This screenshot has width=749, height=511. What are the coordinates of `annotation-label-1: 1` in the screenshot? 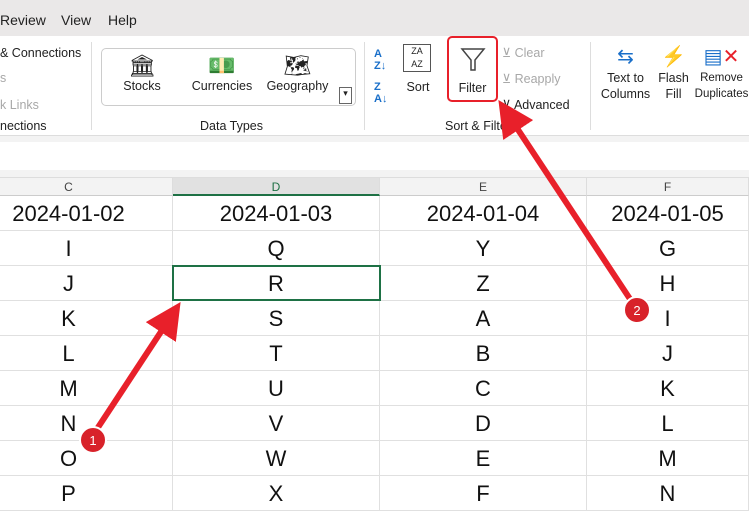 It's located at (92, 440).